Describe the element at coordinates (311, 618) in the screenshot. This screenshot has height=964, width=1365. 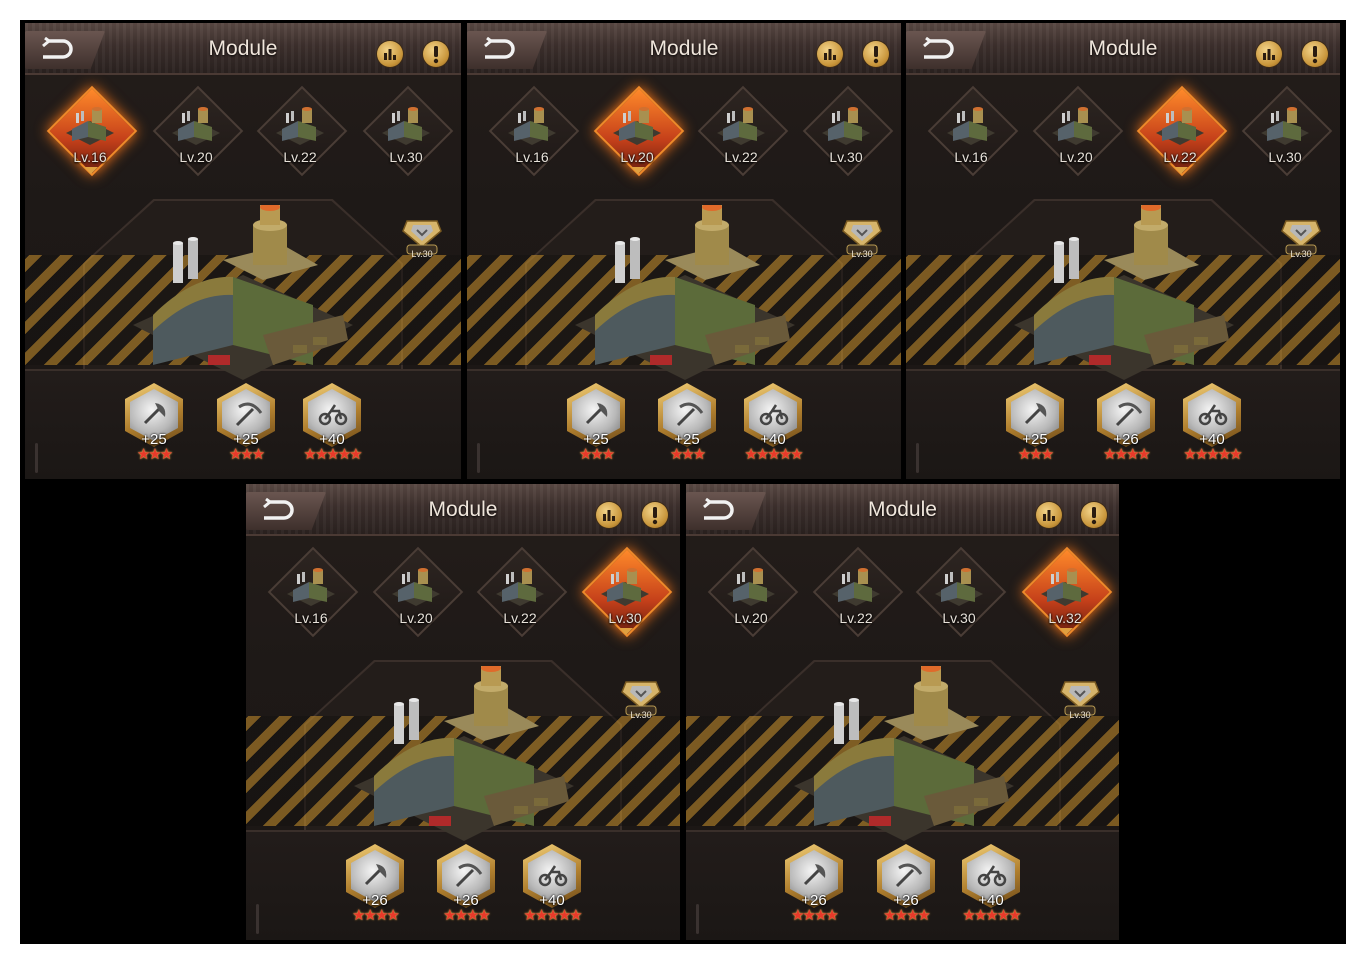
I see `tier-level-label: Lv.16` at that location.